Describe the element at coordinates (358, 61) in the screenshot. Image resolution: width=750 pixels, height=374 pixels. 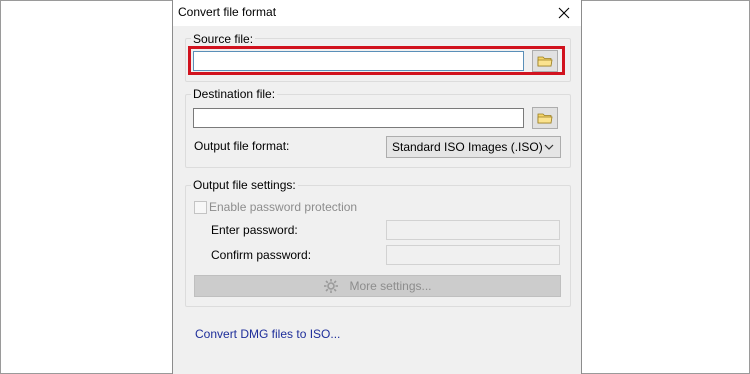
I see `source-file-input` at that location.